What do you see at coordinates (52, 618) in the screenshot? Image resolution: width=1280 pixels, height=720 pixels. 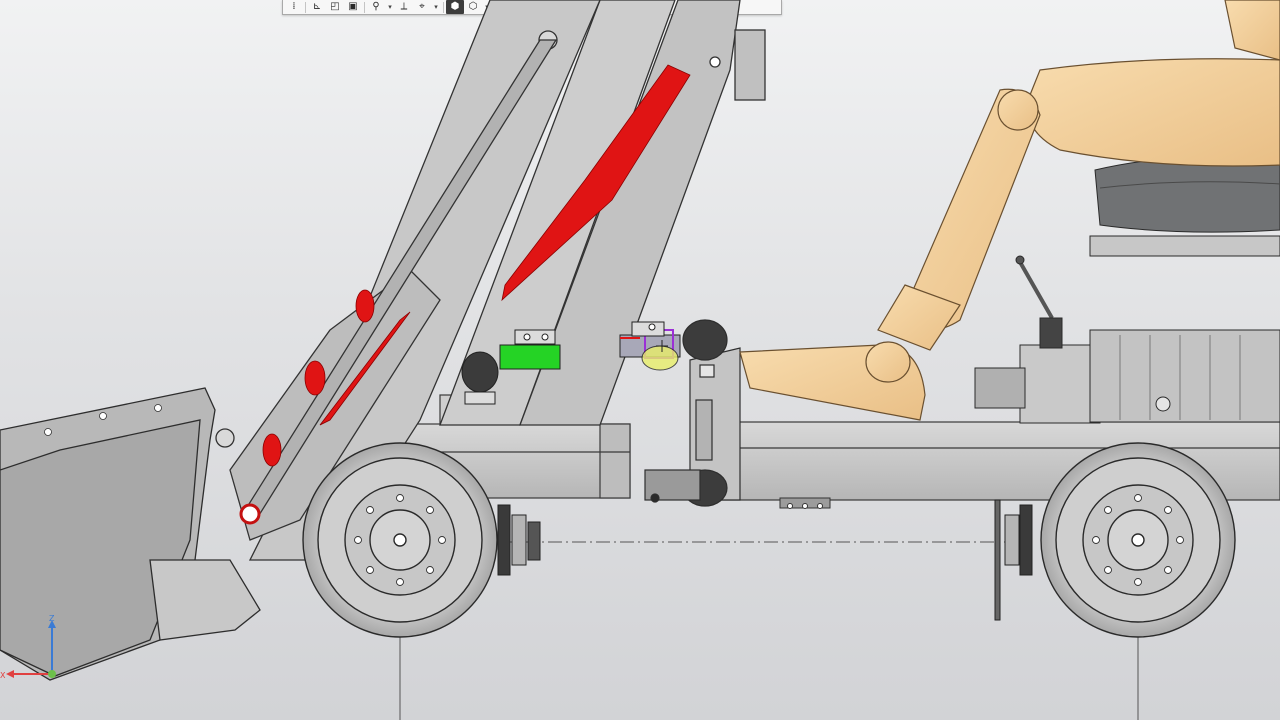 I see `z-axis-label: Z` at bounding box center [52, 618].